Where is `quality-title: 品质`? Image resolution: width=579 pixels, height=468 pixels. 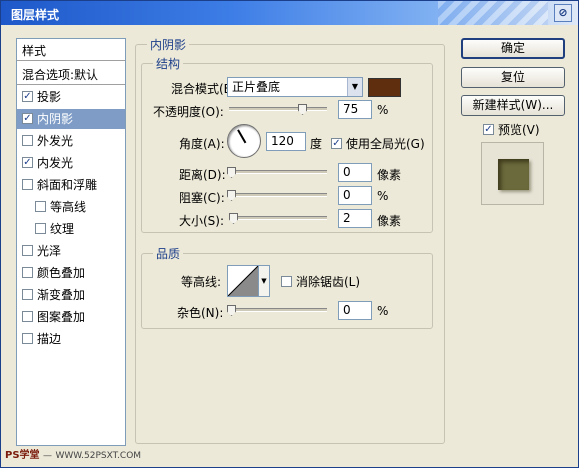
quality-title: 品质 is located at coordinates (168, 253).